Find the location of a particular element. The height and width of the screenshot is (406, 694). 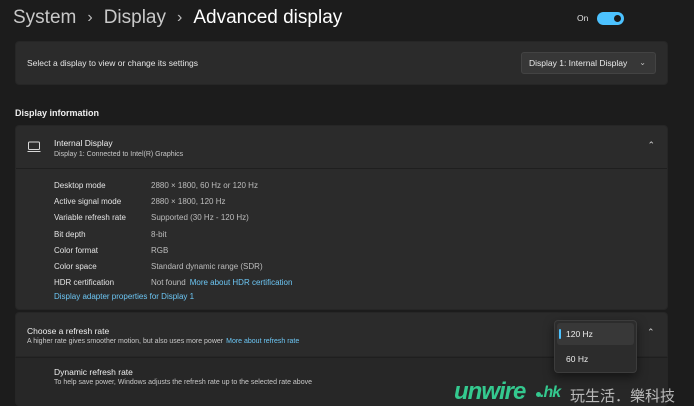

prop-key: Variable refresh rate is located at coordinates (90, 218).